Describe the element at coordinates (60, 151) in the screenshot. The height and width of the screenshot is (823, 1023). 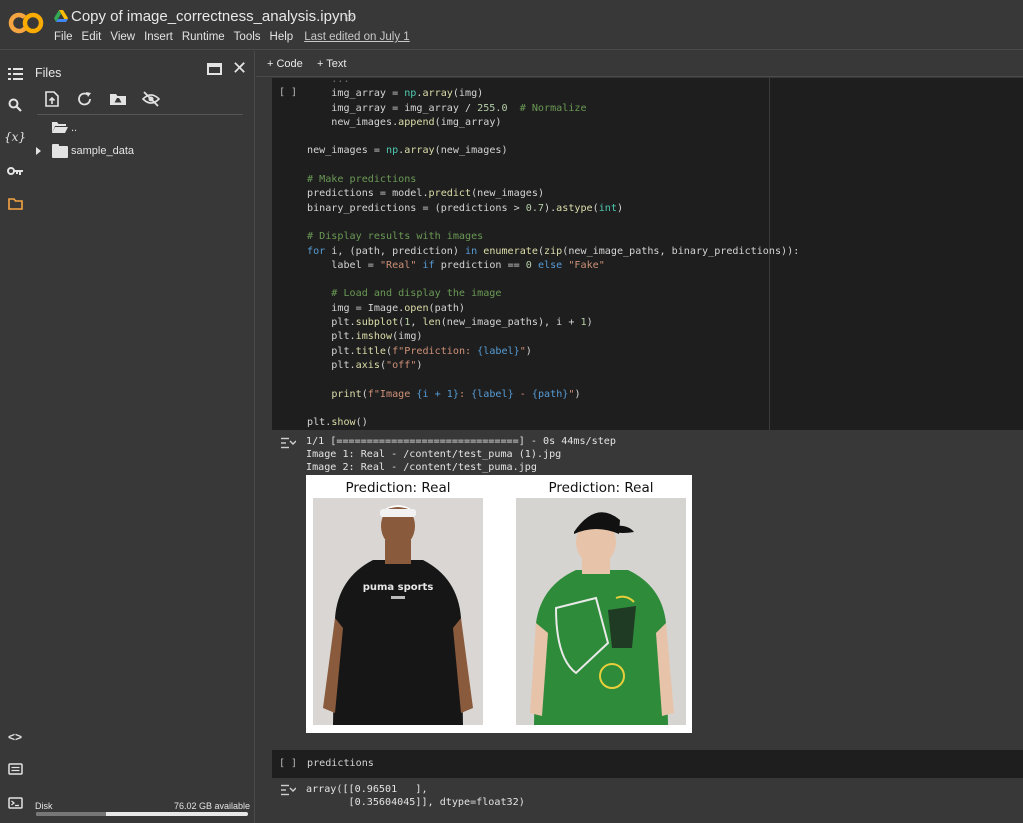
I see `folder-icon` at that location.